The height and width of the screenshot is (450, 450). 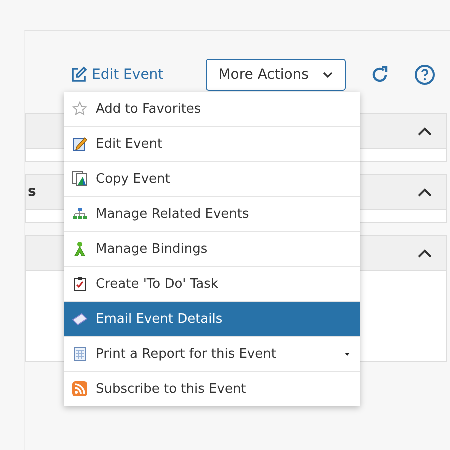 I want to click on section-title: s, so click(x=32, y=192).